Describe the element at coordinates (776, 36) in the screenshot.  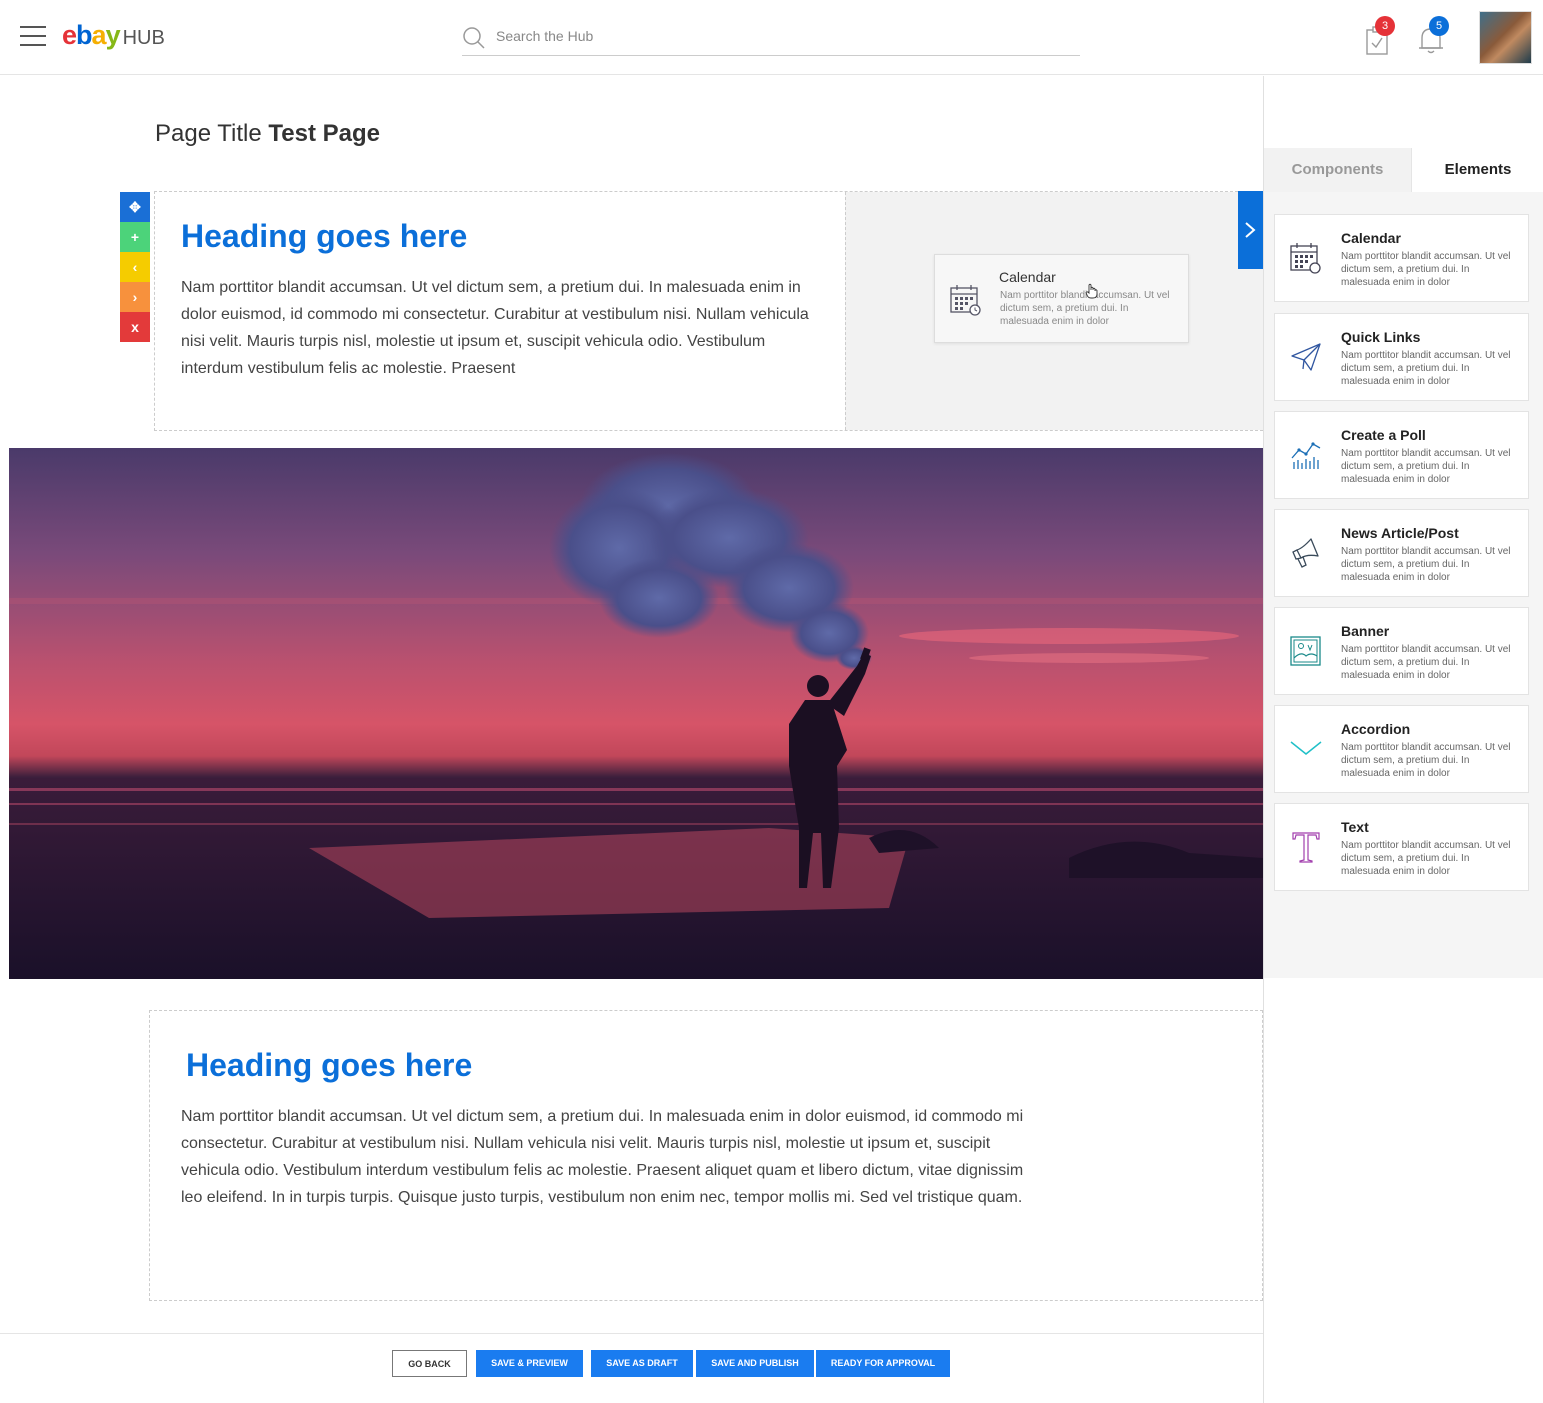
I see `search-input` at that location.